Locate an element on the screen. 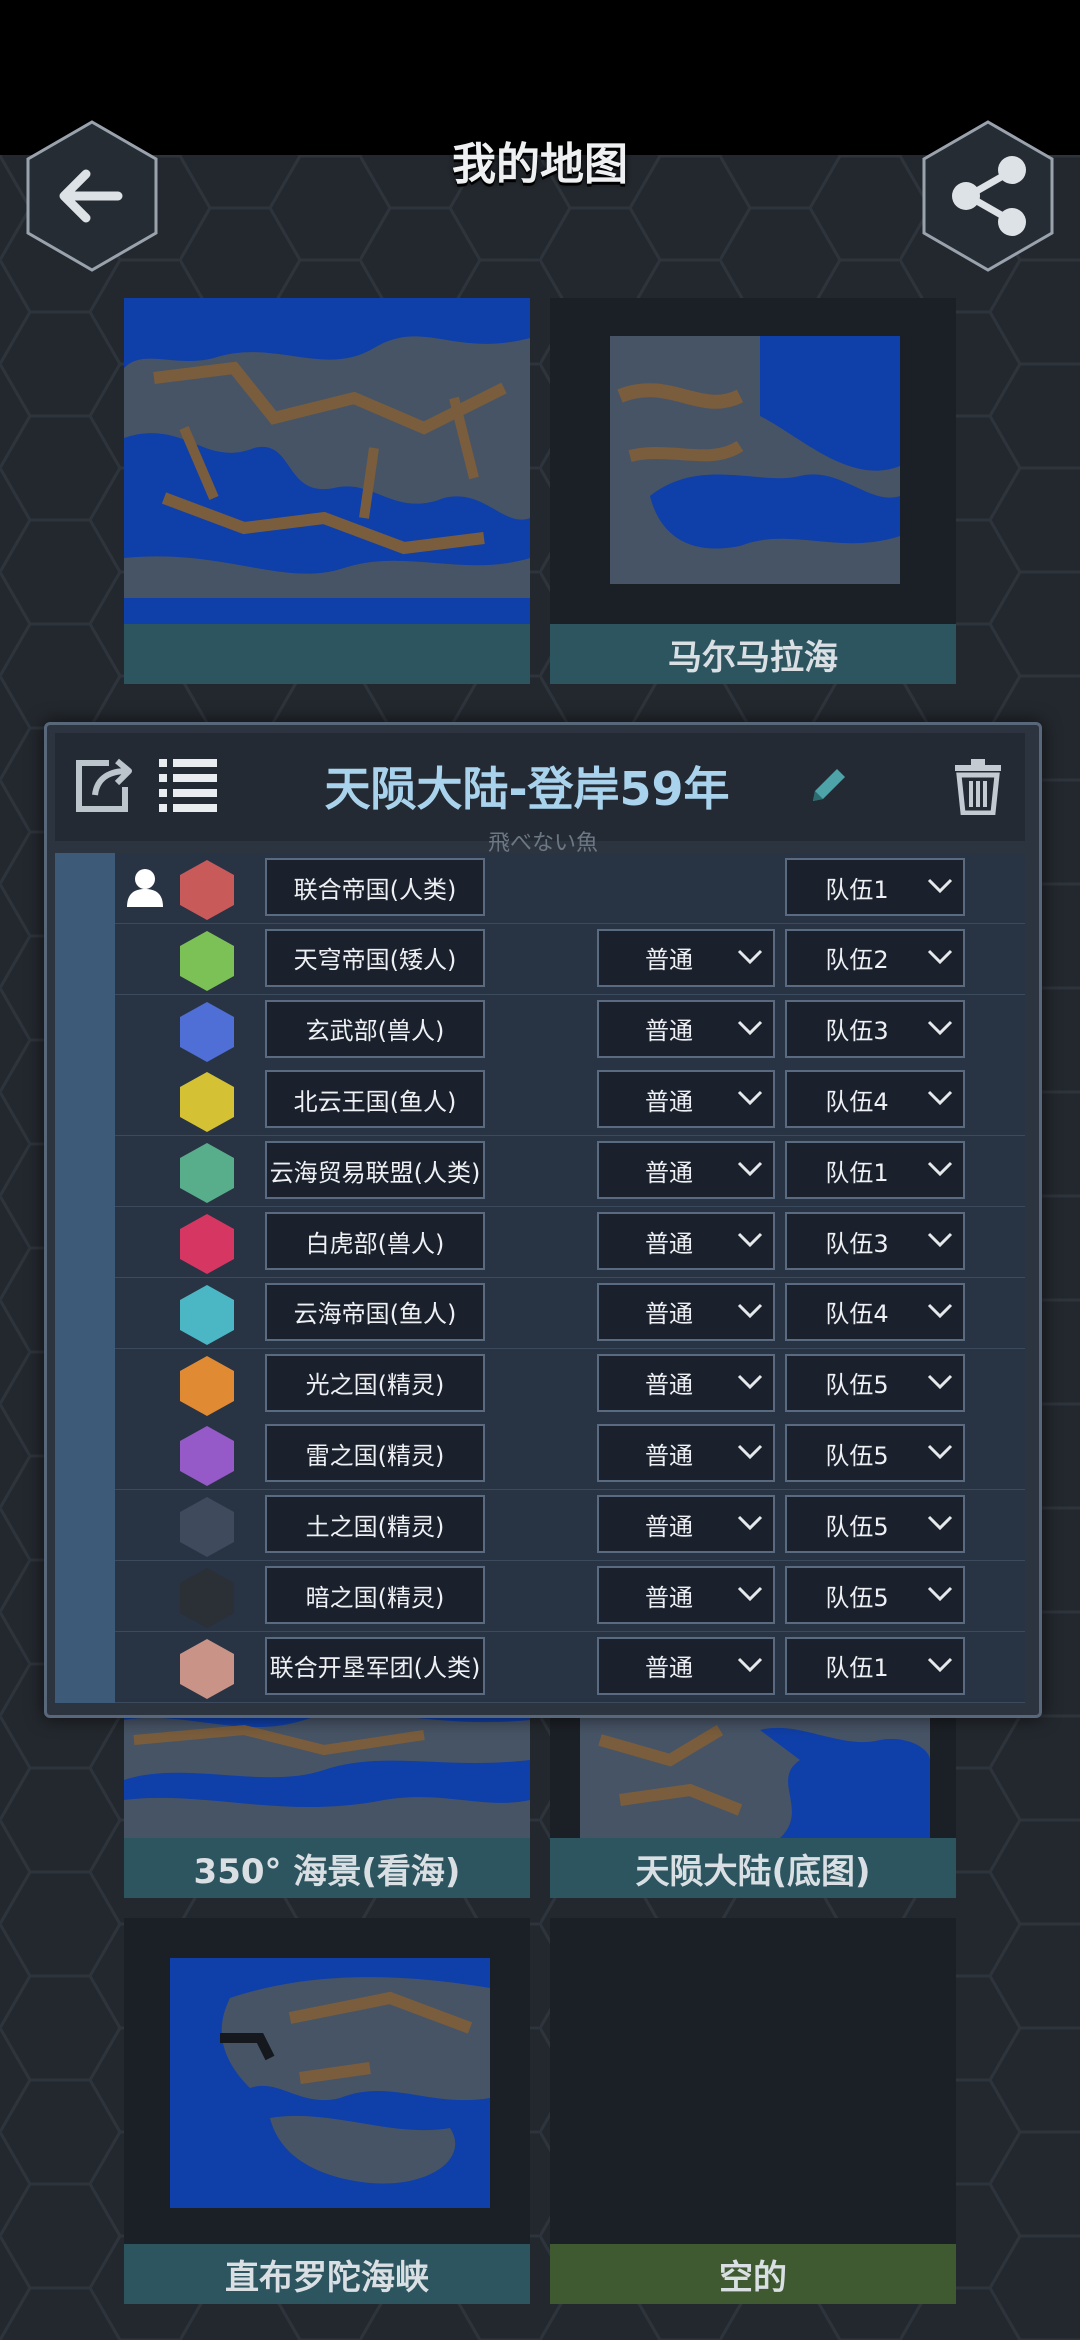 The width and height of the screenshot is (1080, 2340). map-card-label: 空的 is located at coordinates (753, 2274).